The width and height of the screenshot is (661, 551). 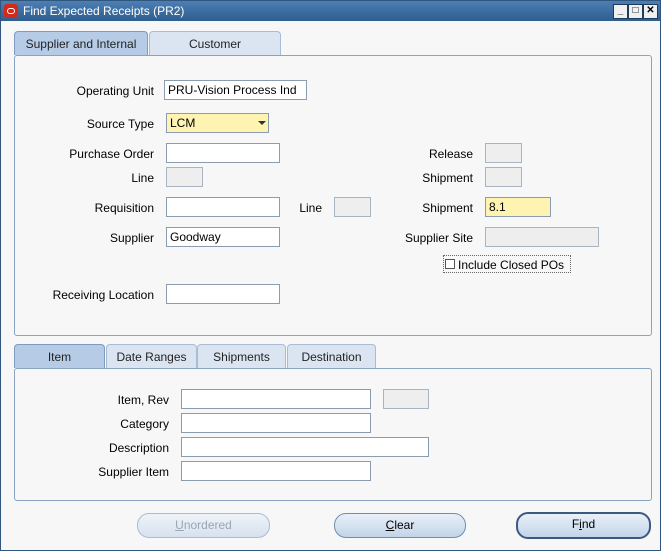 I want to click on unordered-button: Unordered, so click(x=203, y=525).